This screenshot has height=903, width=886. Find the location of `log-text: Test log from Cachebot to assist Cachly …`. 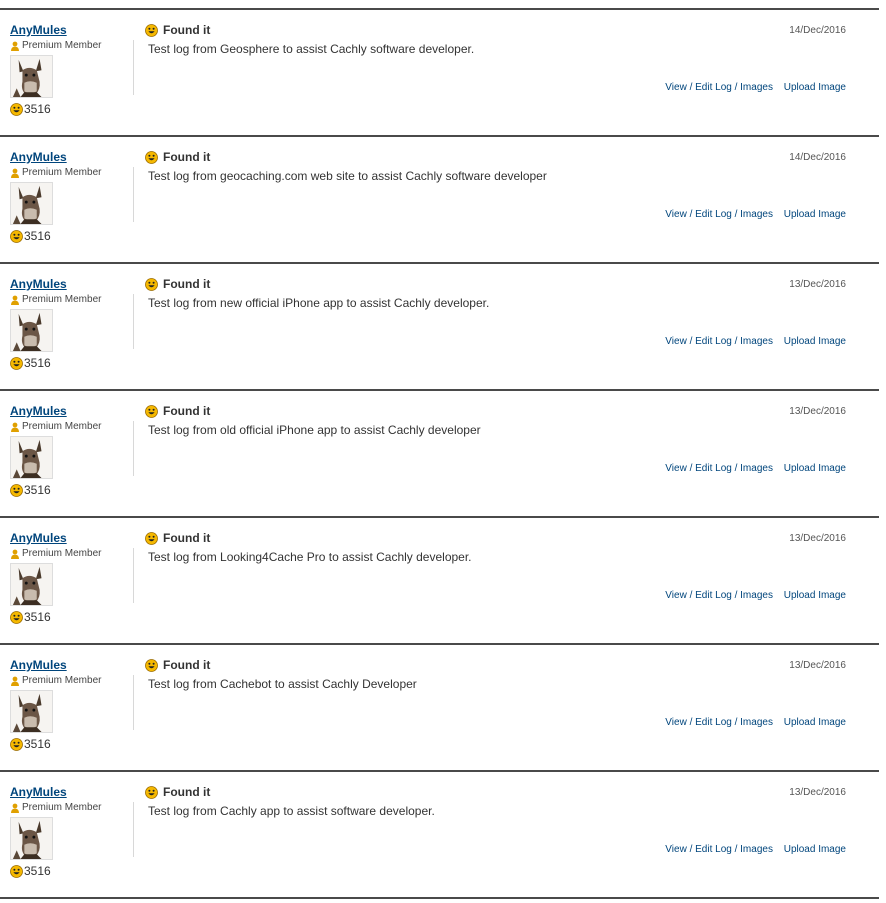

log-text: Test log from Cachebot to assist Cachly … is located at coordinates (282, 684).